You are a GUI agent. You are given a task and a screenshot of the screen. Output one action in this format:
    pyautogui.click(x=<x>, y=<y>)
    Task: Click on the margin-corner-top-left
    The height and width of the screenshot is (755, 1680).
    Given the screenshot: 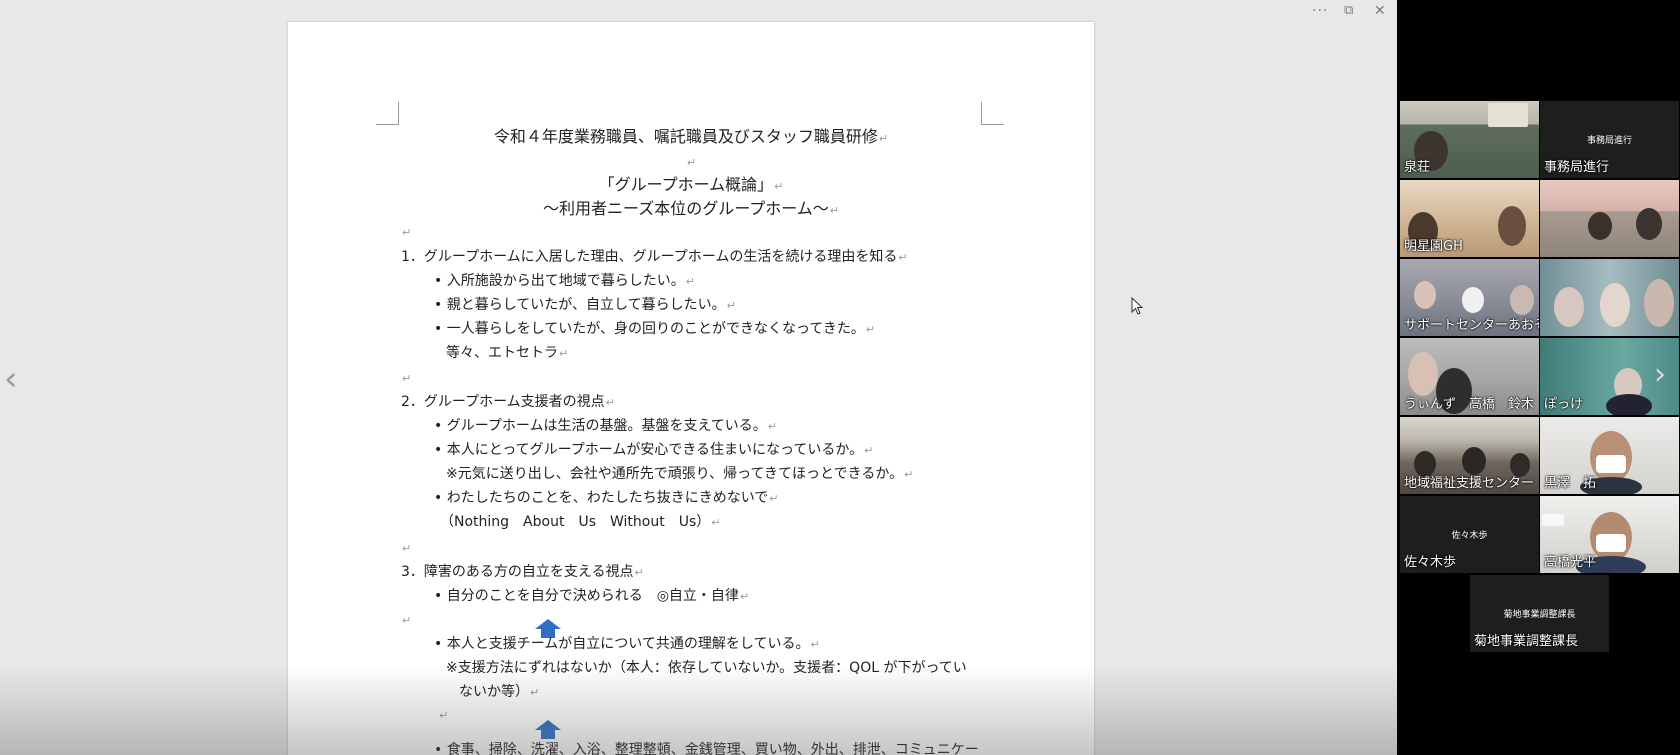 What is the action you would take?
    pyautogui.click(x=387, y=113)
    